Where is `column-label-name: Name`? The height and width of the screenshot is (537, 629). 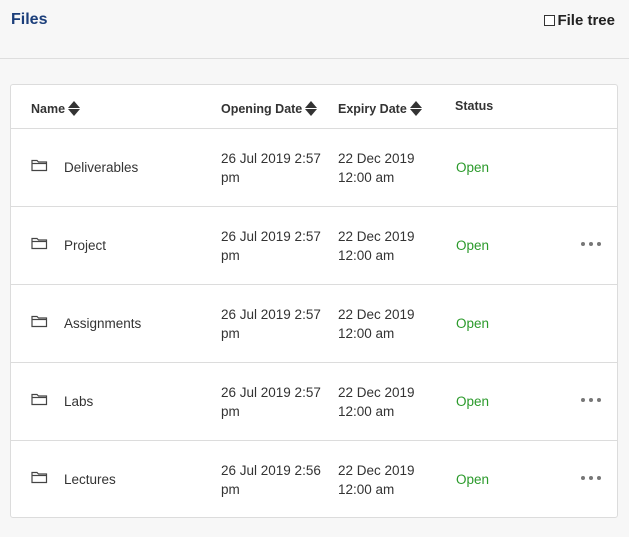 column-label-name: Name is located at coordinates (48, 108).